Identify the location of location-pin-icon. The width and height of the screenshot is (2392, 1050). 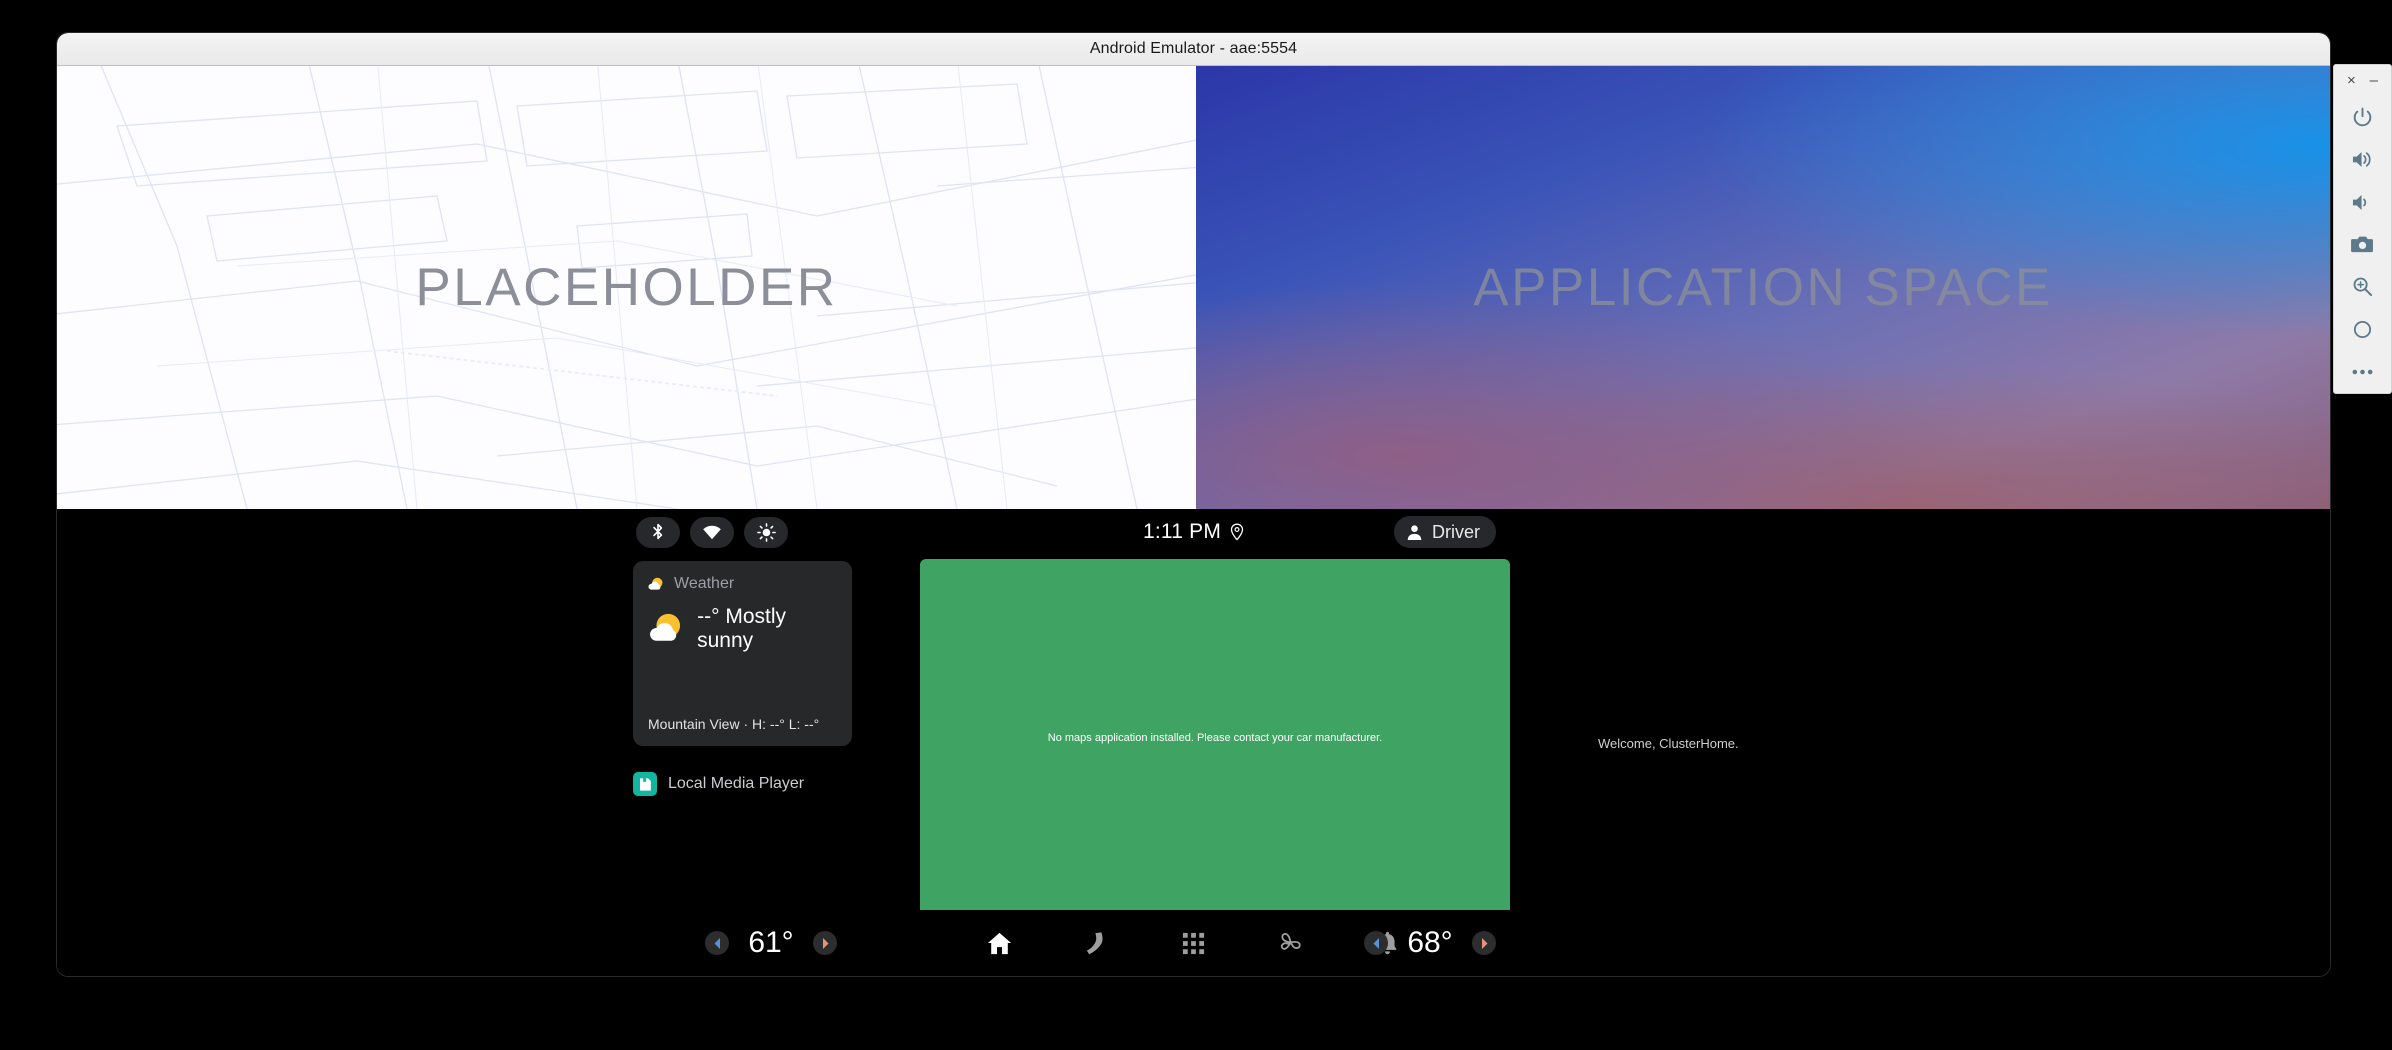
(1237, 532).